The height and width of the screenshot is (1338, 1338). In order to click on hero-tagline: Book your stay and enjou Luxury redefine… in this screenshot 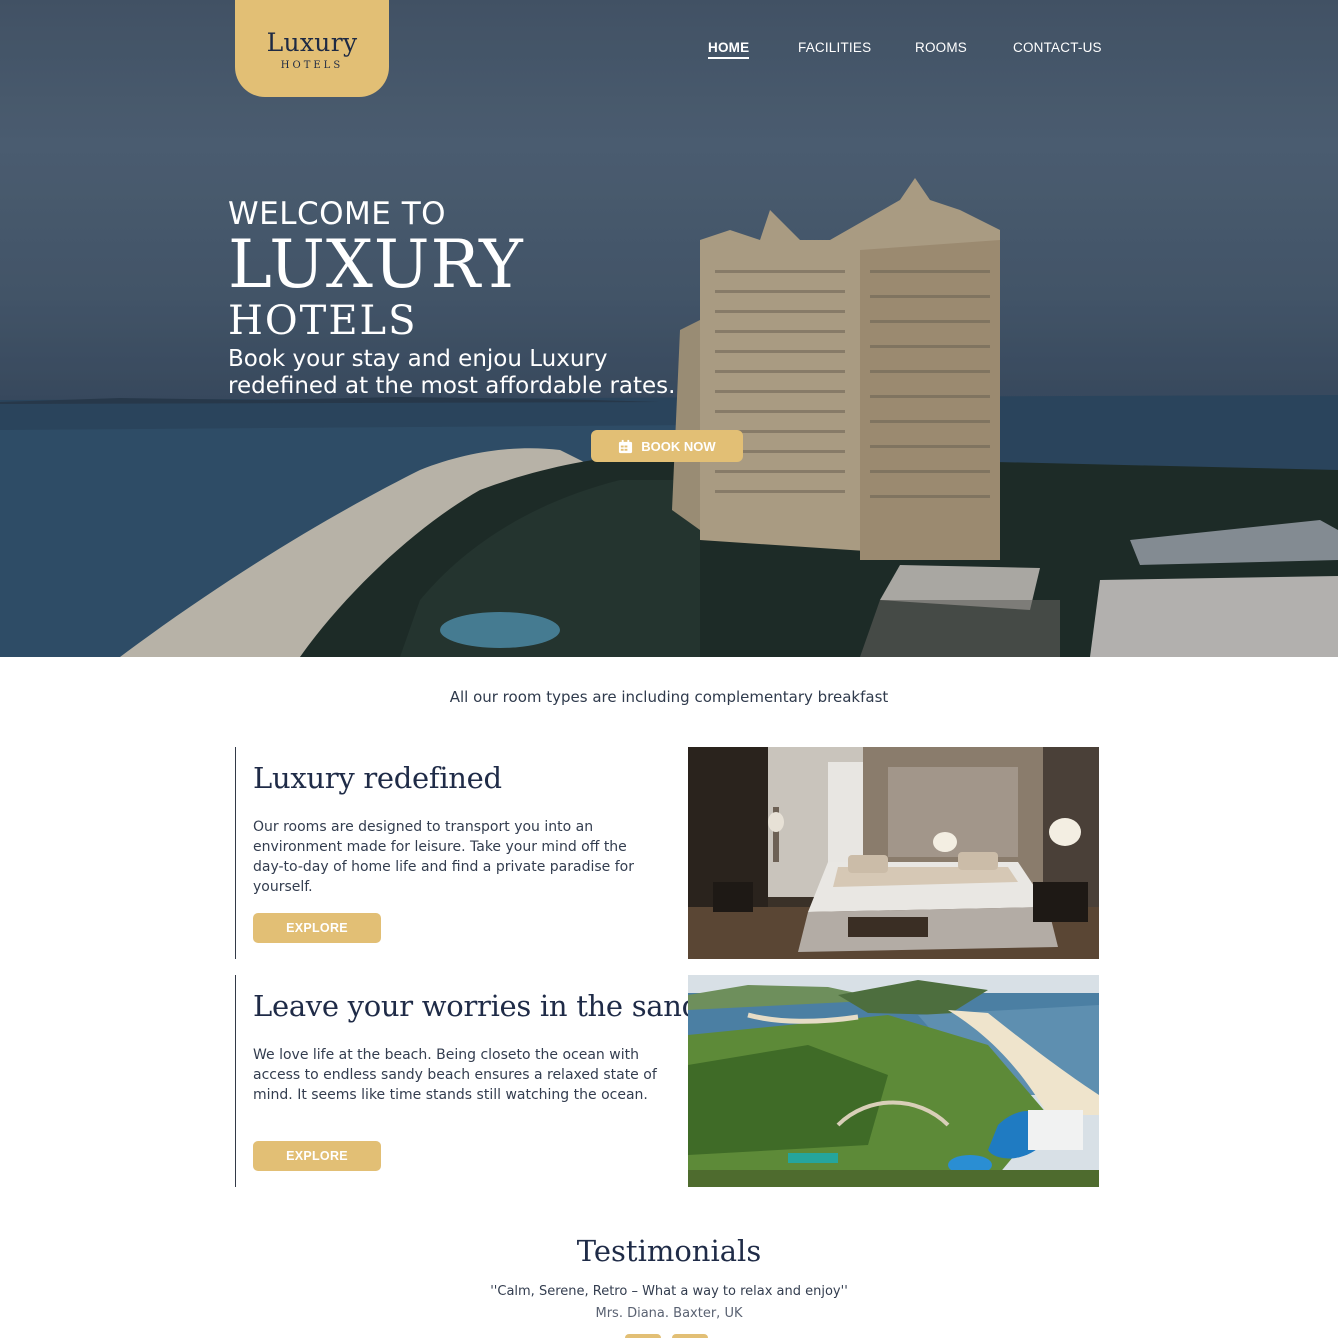, I will do `click(452, 372)`.